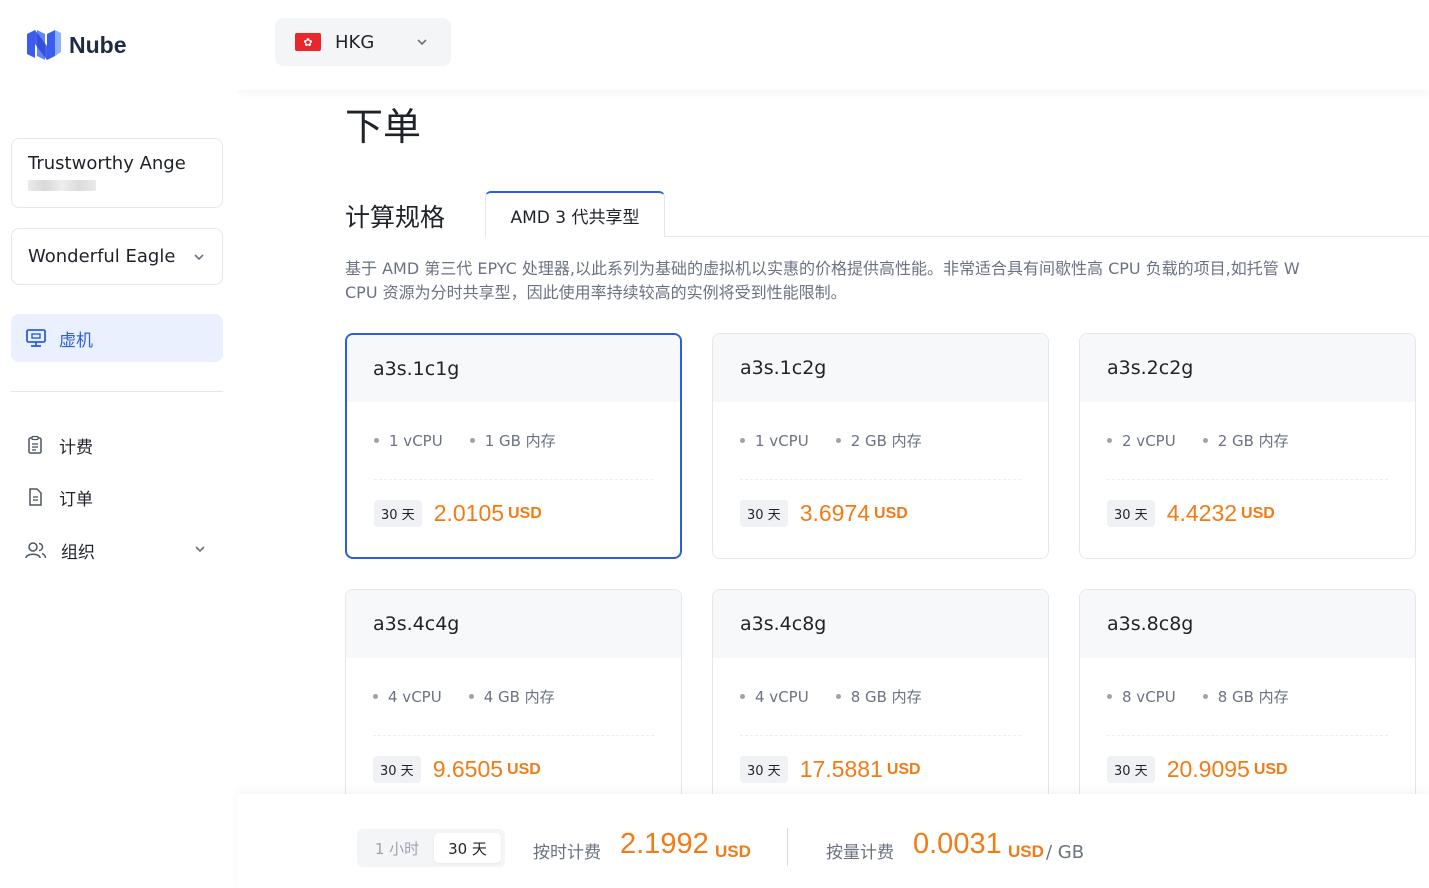 This screenshot has width=1429, height=888. What do you see at coordinates (76, 447) in the screenshot?
I see `sidebar-item-label: 计费` at bounding box center [76, 447].